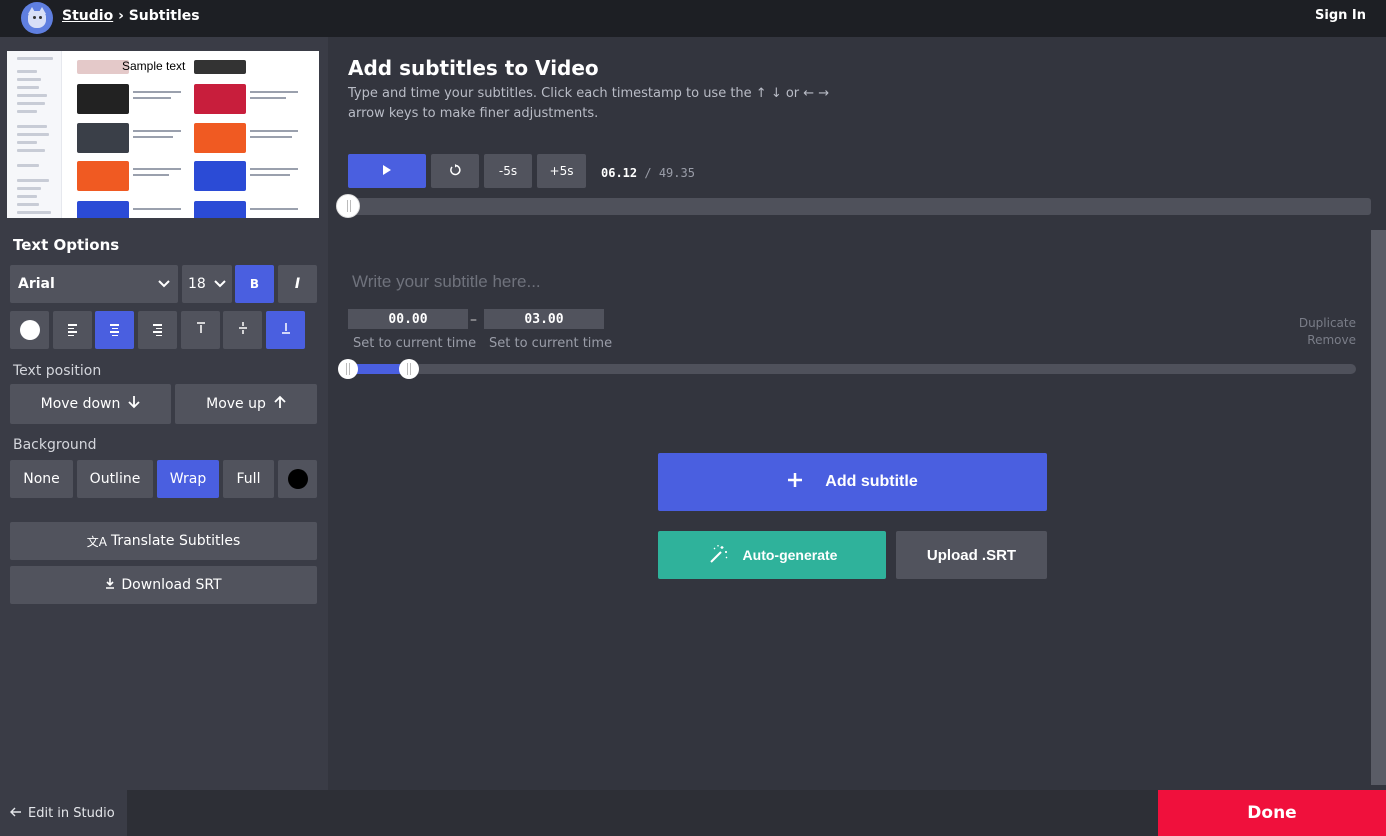  I want to click on time-readout: 06.12 / 49.35, so click(648, 173).